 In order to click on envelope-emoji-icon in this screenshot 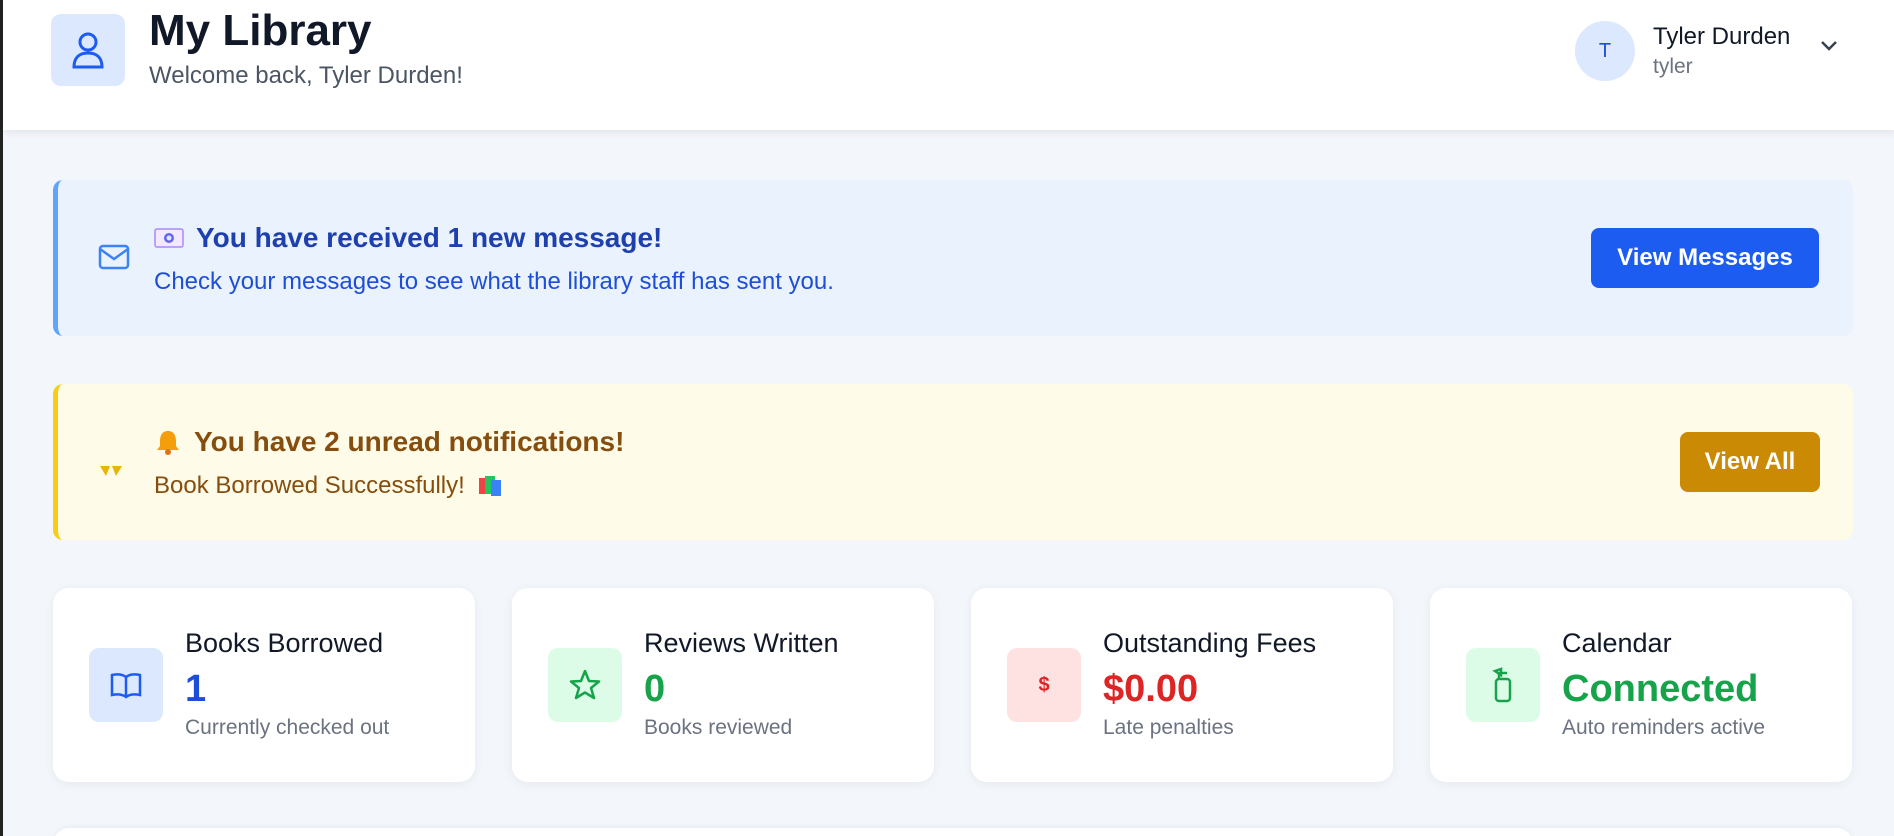, I will do `click(169, 238)`.